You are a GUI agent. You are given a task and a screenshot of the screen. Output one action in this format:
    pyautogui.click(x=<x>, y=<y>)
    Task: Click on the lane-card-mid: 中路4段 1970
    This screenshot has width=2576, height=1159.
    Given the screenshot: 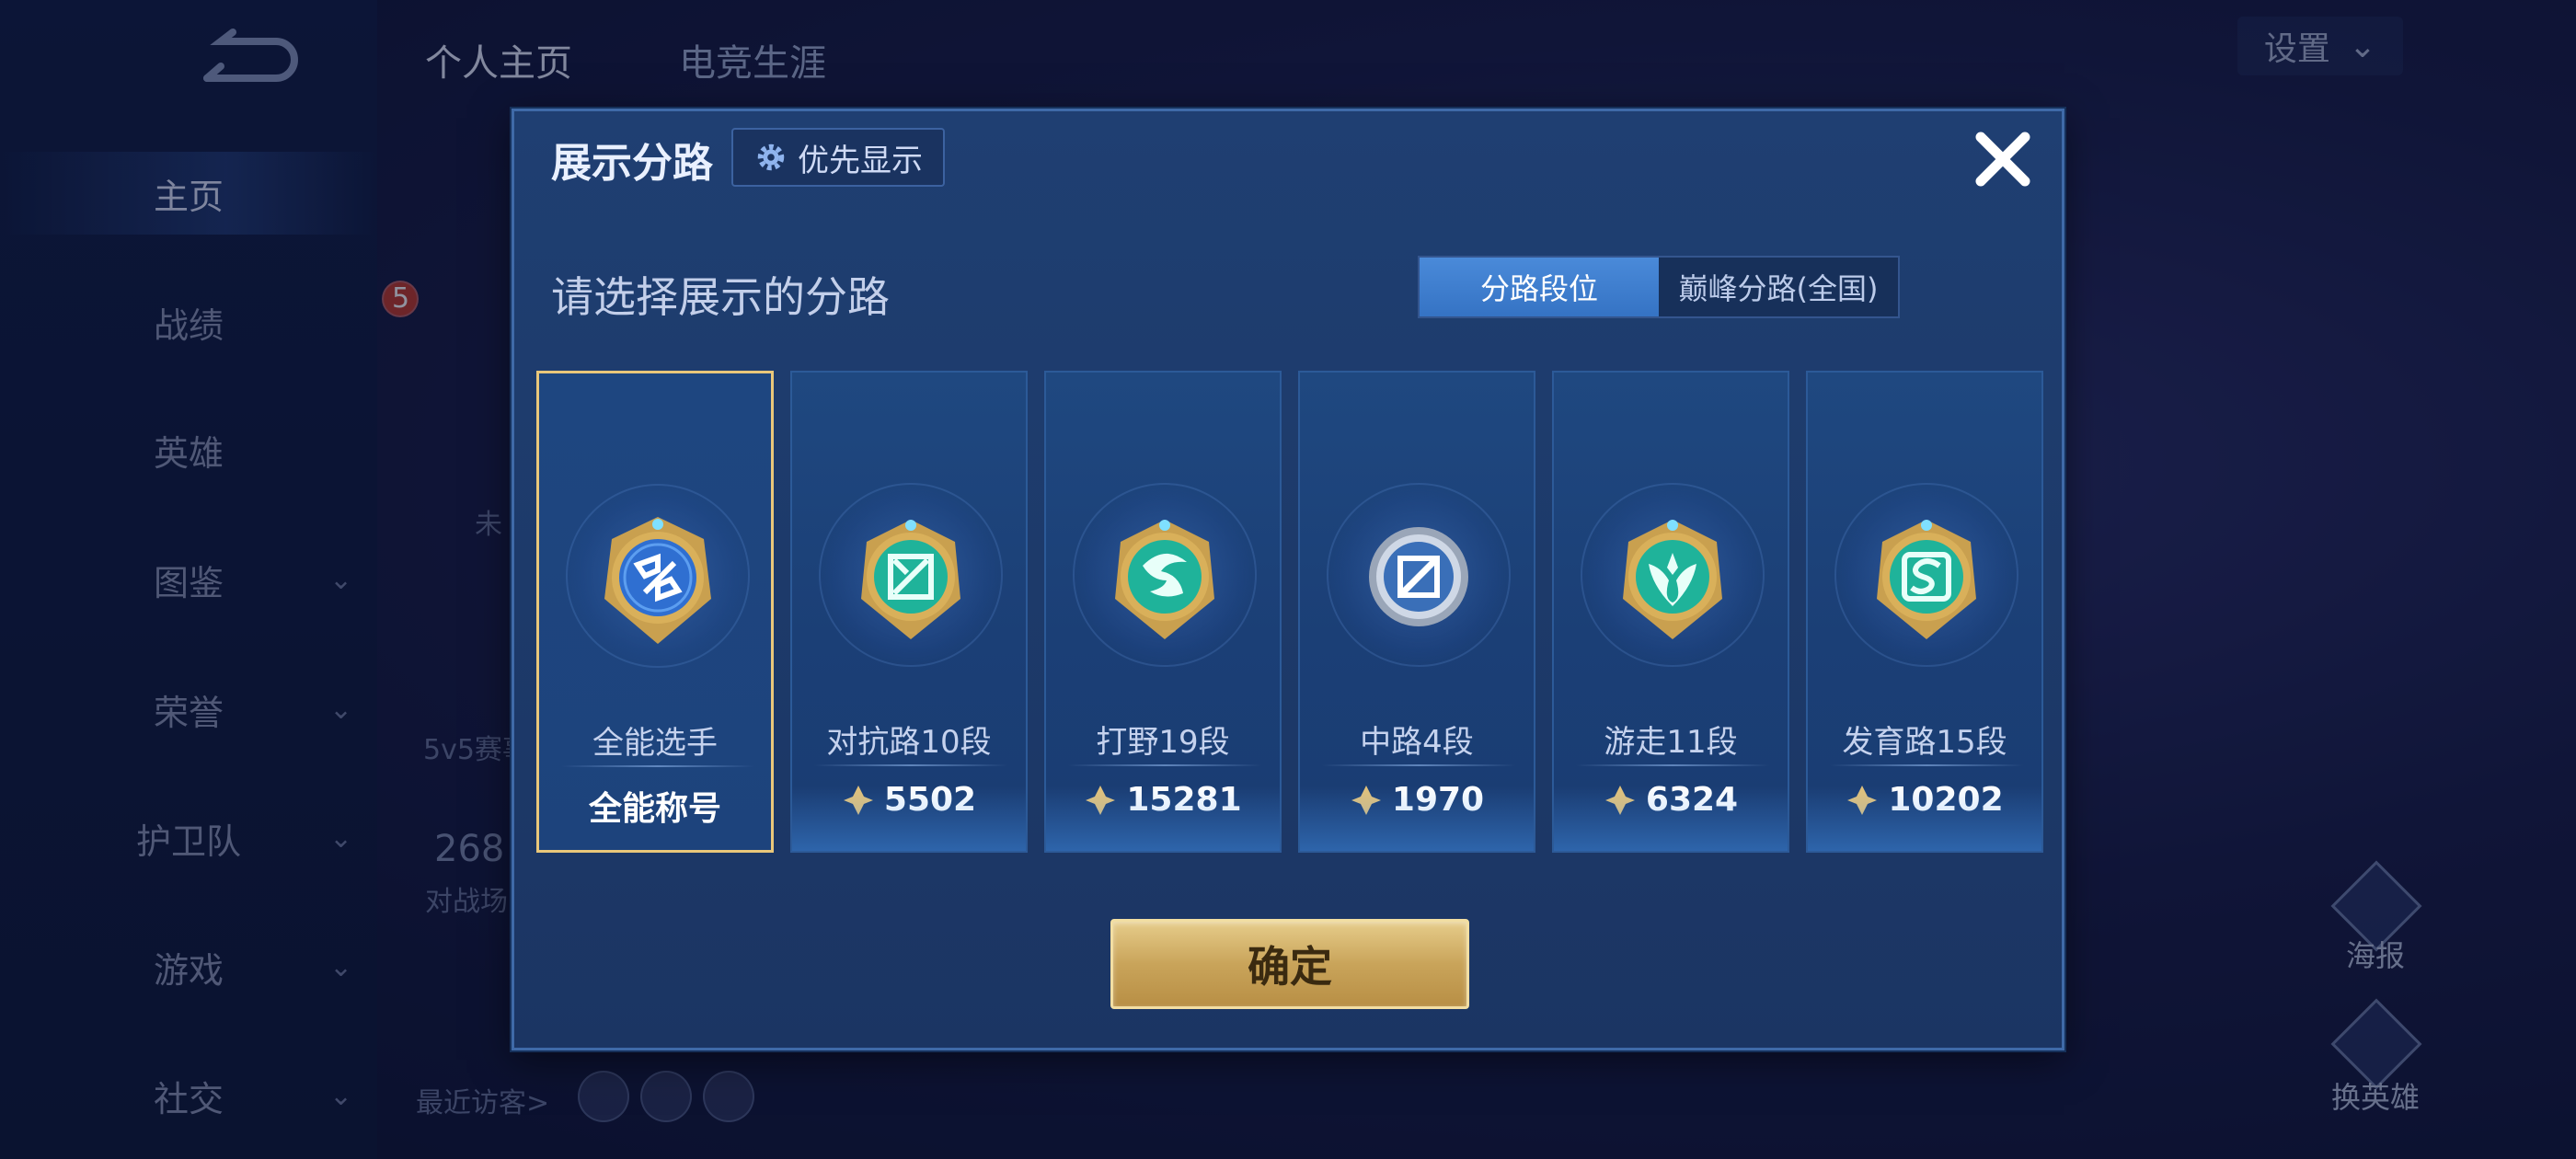 What is the action you would take?
    pyautogui.click(x=1416, y=612)
    